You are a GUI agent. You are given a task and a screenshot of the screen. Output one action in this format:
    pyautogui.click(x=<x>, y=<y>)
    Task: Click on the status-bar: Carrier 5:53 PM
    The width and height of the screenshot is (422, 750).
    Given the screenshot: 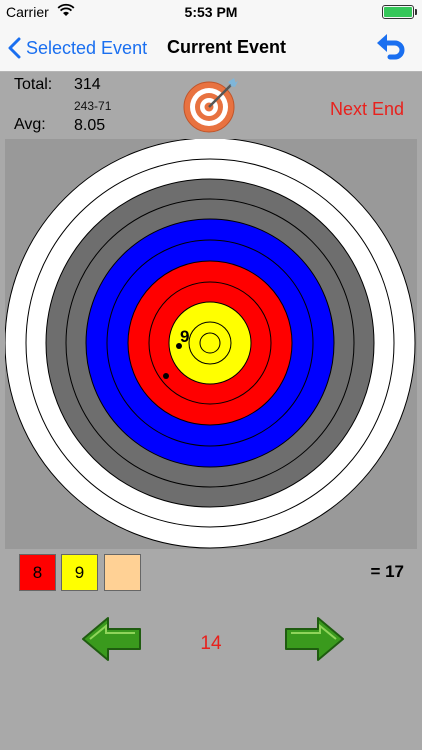 What is the action you would take?
    pyautogui.click(x=211, y=12)
    